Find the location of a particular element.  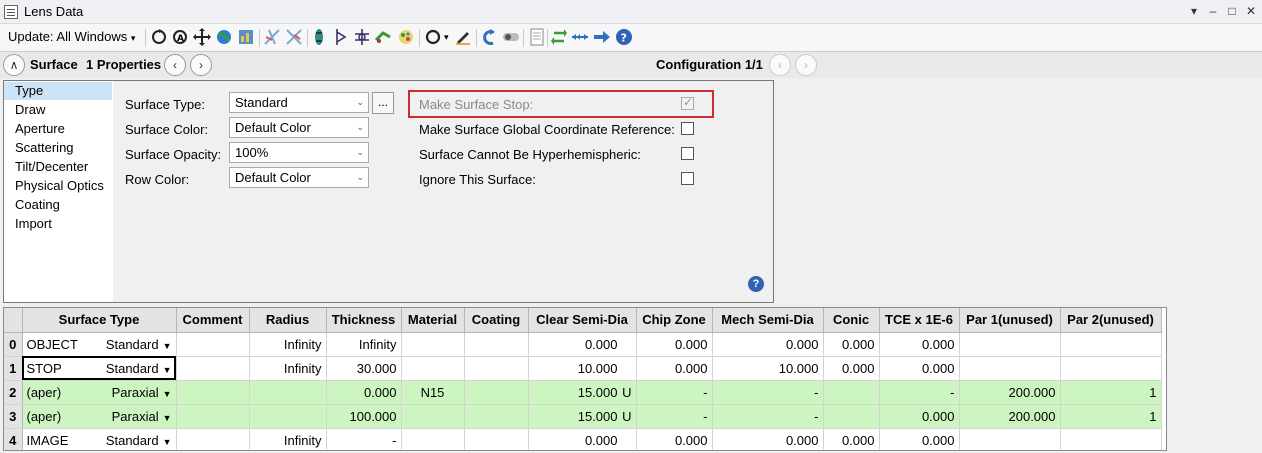

help-icon: ? is located at coordinates (624, 37).